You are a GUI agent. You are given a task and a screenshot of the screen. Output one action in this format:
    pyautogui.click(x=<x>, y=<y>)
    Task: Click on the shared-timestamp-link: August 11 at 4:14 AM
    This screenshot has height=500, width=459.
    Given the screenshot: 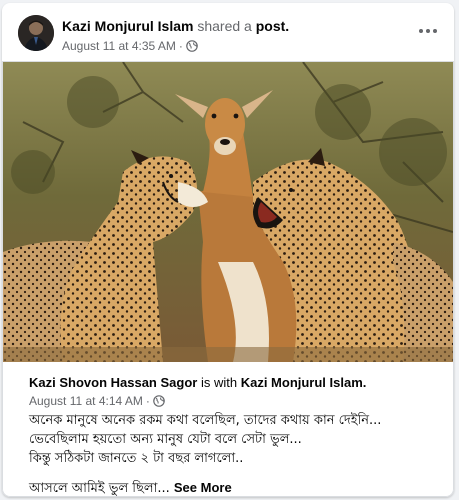 What is the action you would take?
    pyautogui.click(x=86, y=401)
    